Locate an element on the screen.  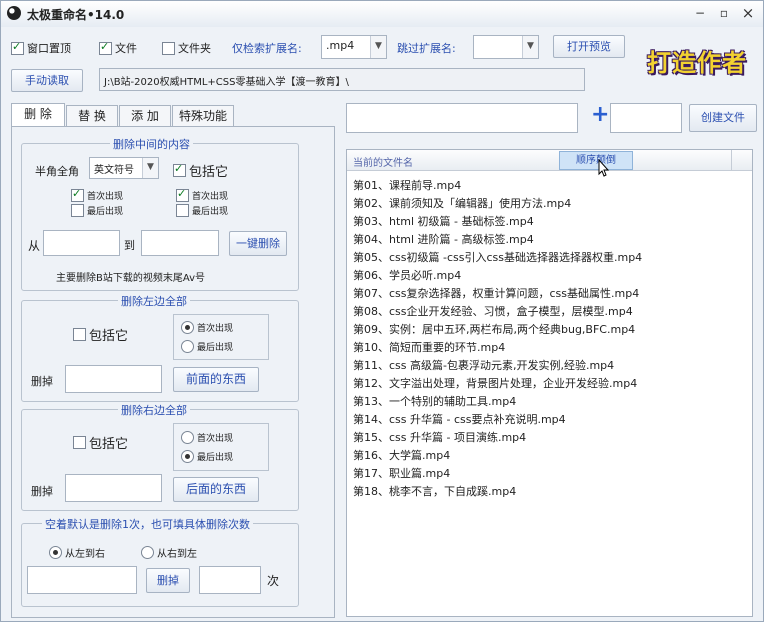
one-key-delete-button: 一键删除 is located at coordinates (258, 243).